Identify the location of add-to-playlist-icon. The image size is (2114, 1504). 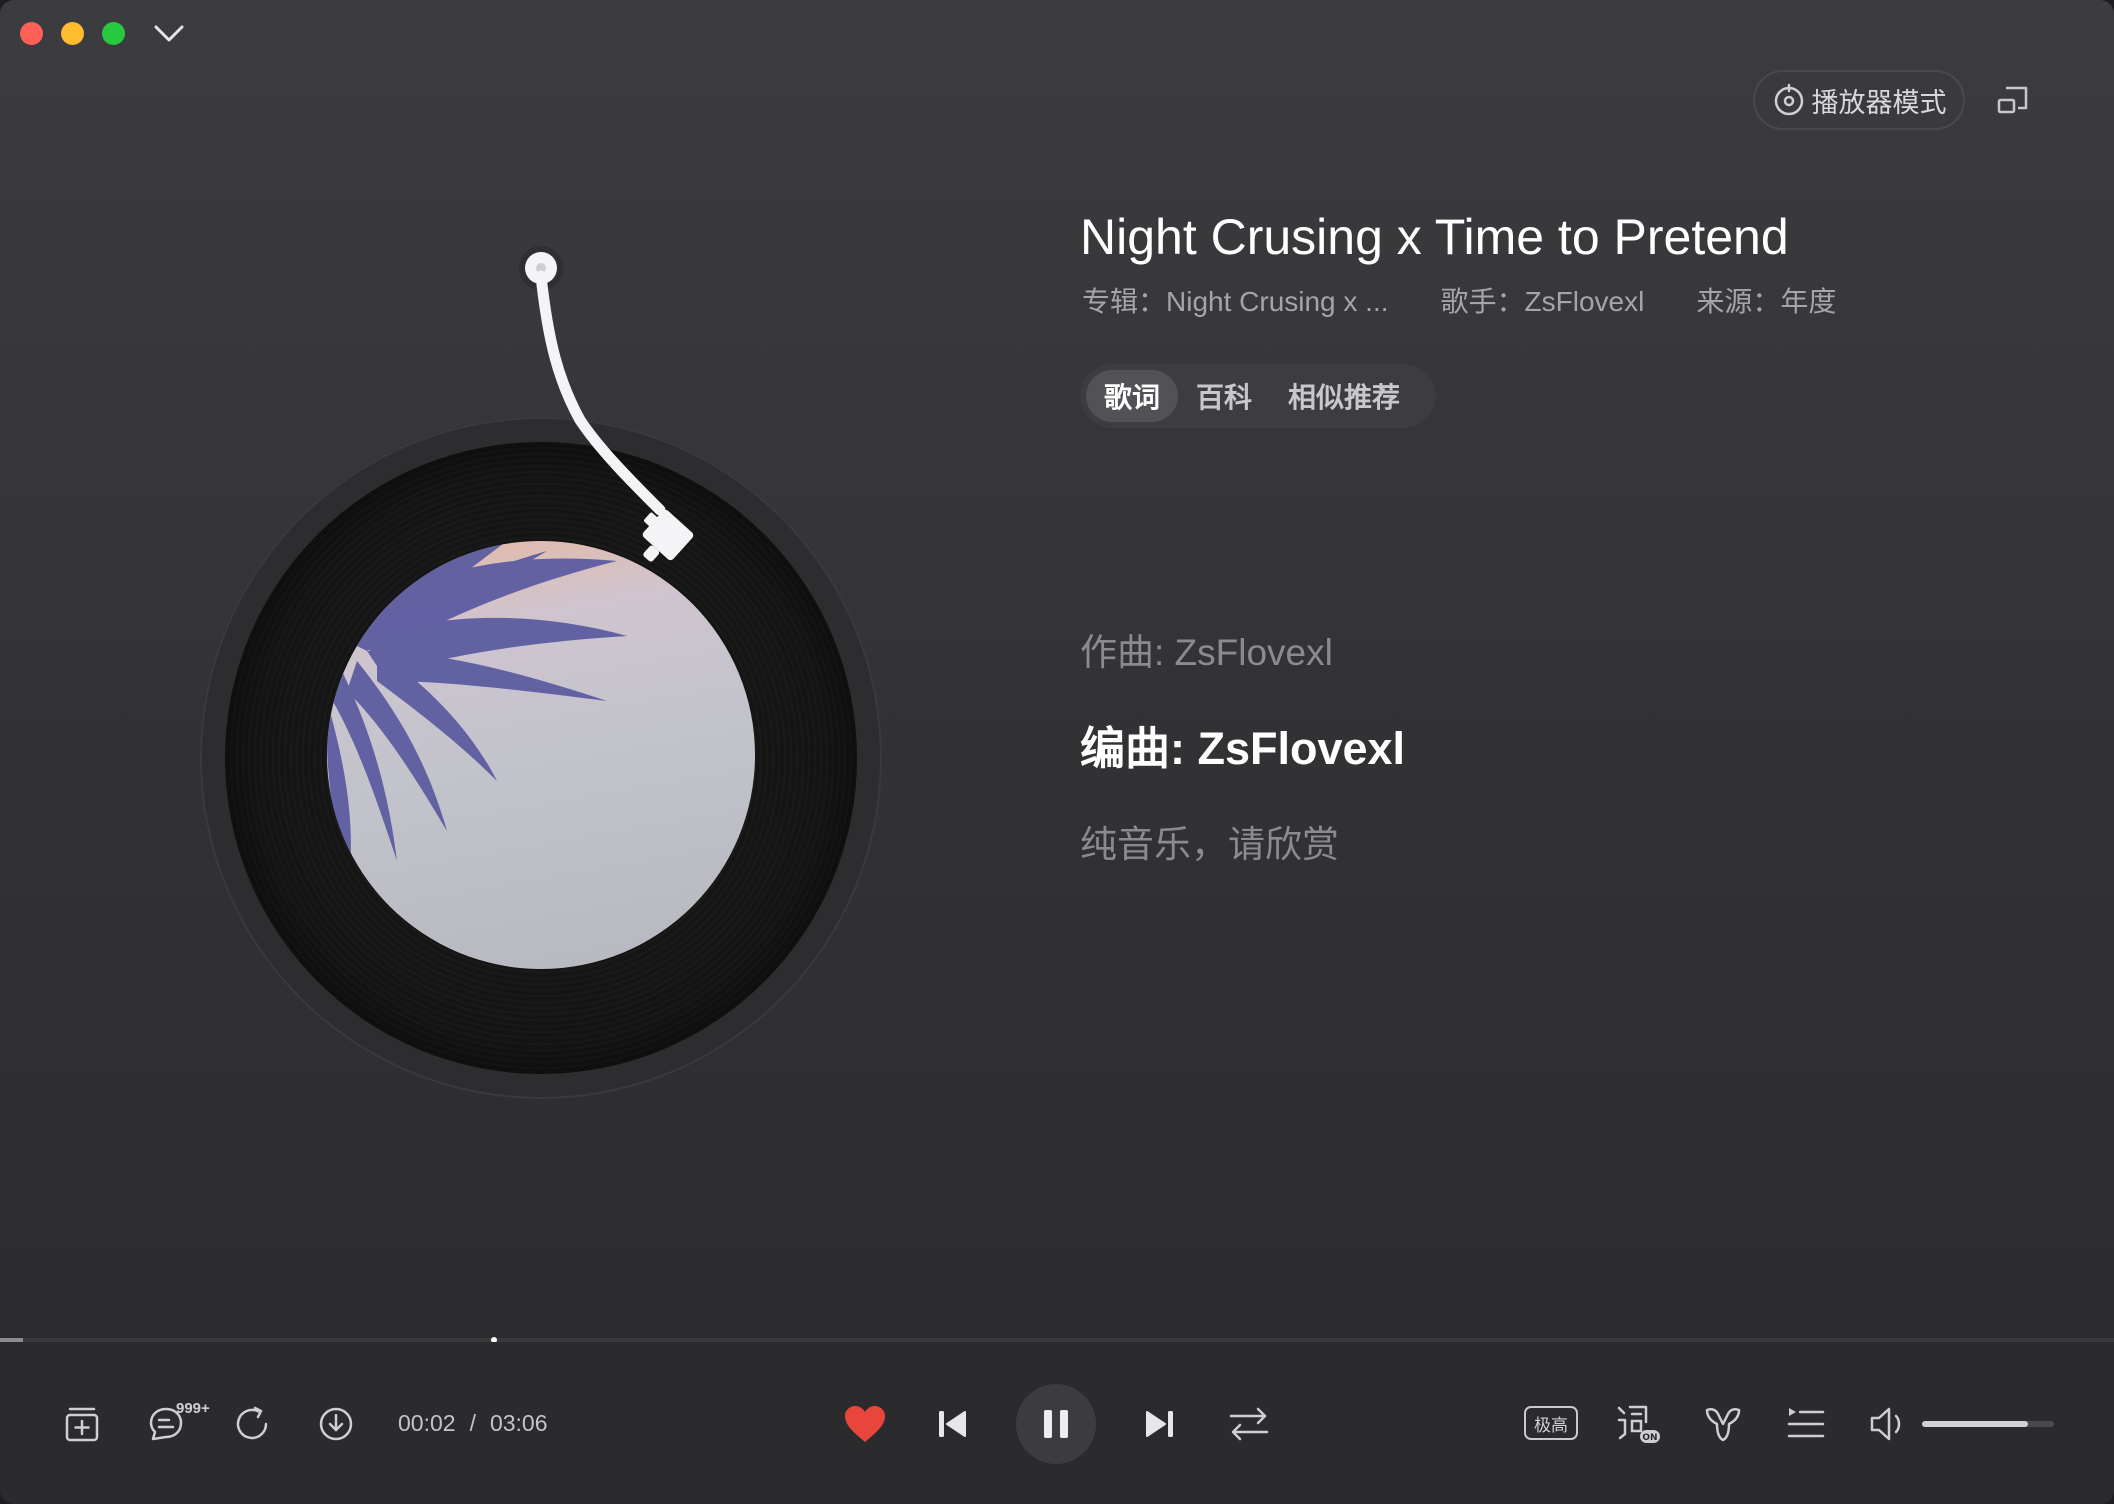
(82, 1424).